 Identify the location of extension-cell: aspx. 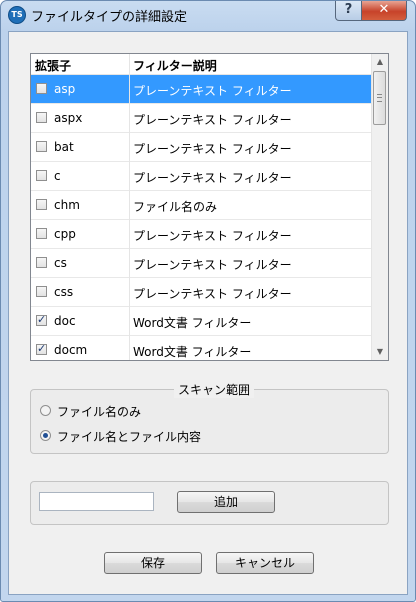
(68, 118).